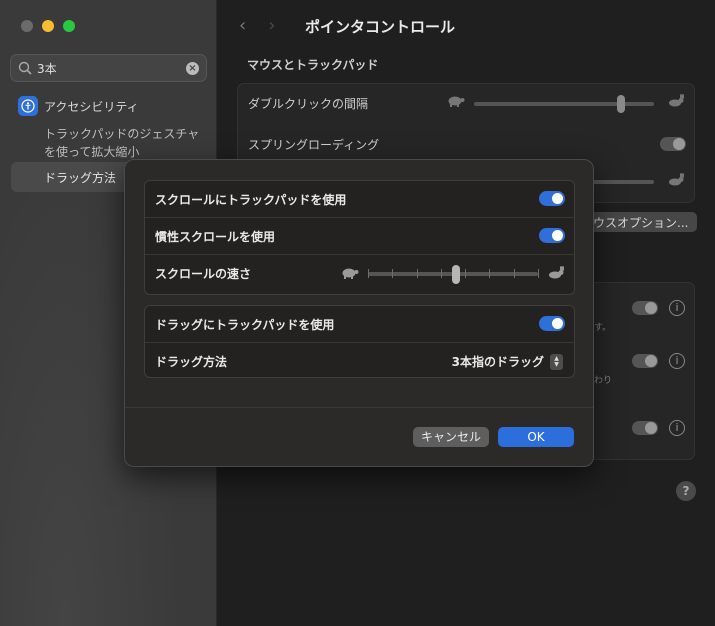 This screenshot has width=715, height=626. What do you see at coordinates (497, 362) in the screenshot?
I see `drag-method-value: 3本指のドラッグ` at bounding box center [497, 362].